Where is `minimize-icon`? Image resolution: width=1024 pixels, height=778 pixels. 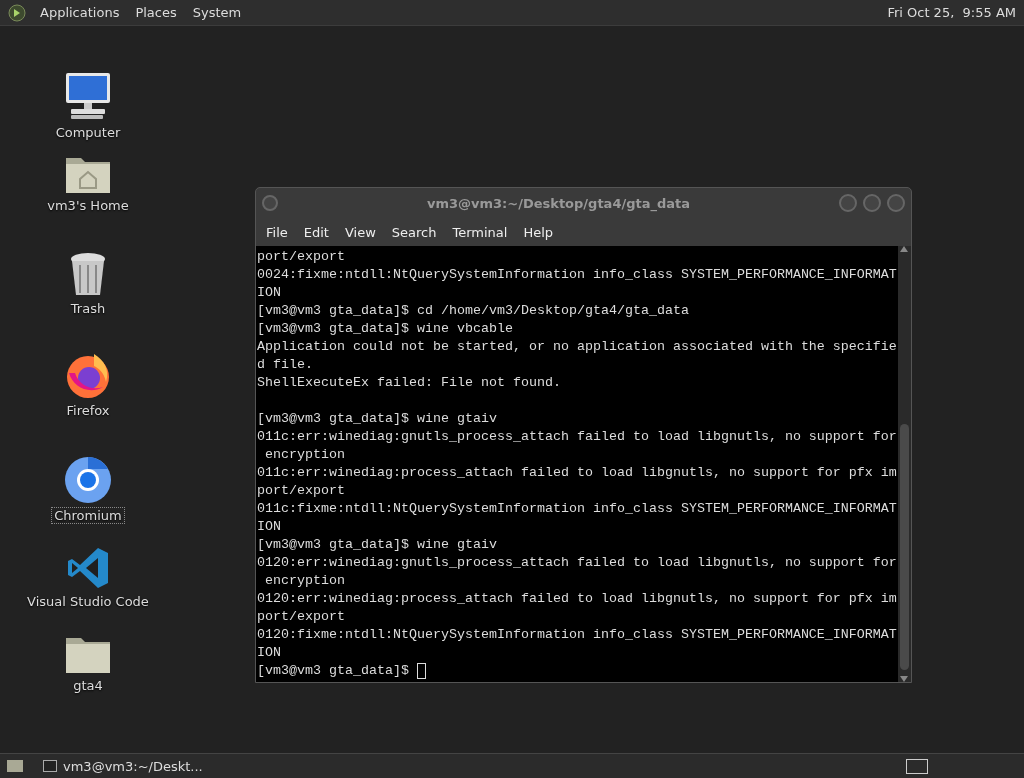
minimize-icon is located at coordinates (848, 203).